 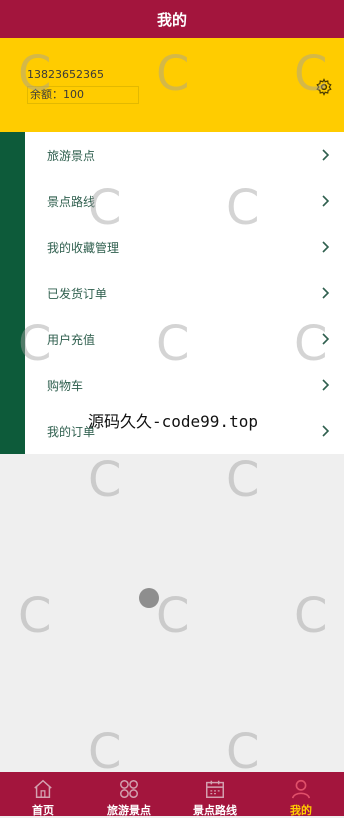 I want to click on phone-number: 13823652365, so click(x=65, y=74).